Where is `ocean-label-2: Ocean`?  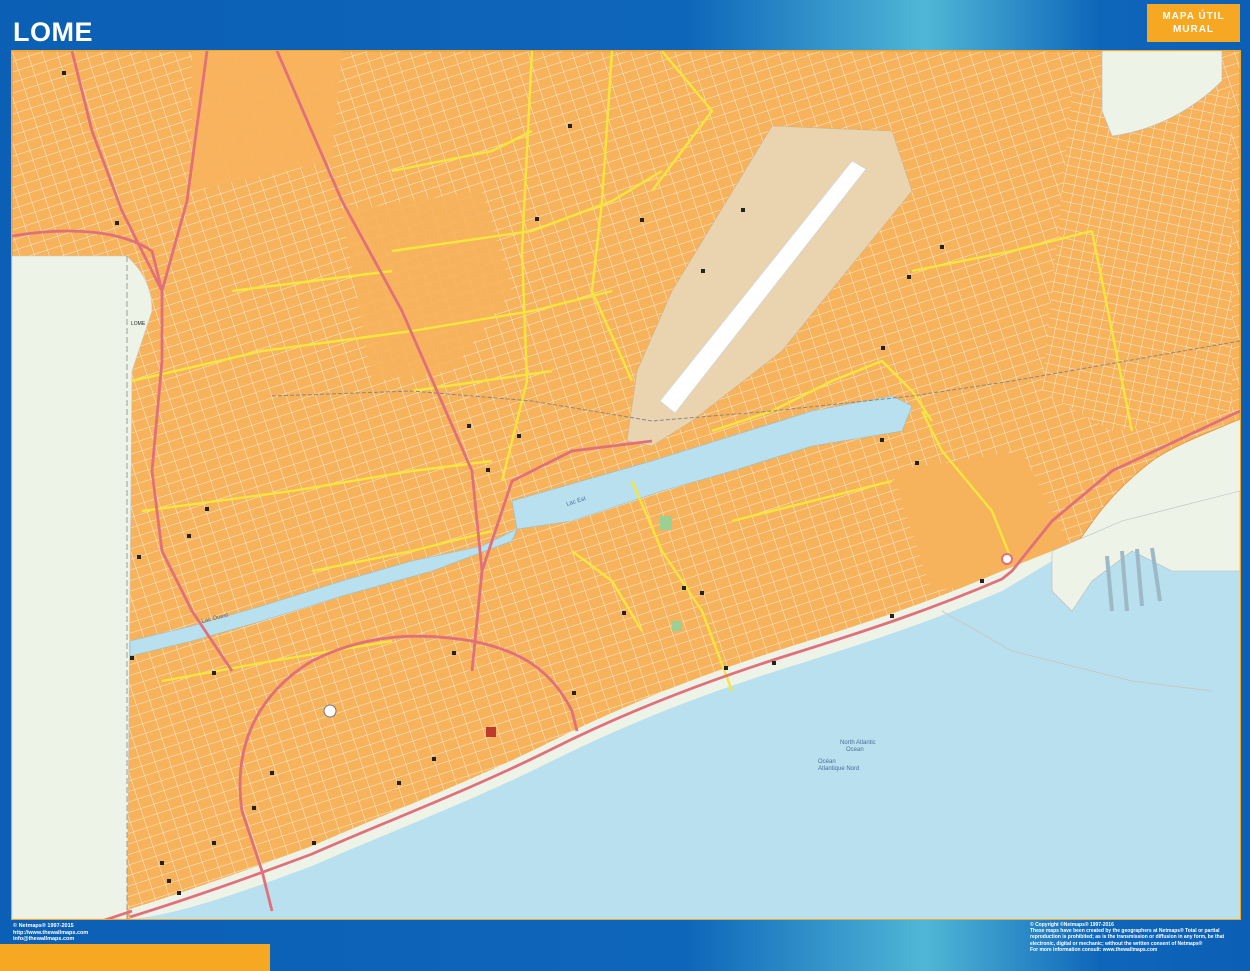
ocean-label-2: Ocean is located at coordinates (855, 750).